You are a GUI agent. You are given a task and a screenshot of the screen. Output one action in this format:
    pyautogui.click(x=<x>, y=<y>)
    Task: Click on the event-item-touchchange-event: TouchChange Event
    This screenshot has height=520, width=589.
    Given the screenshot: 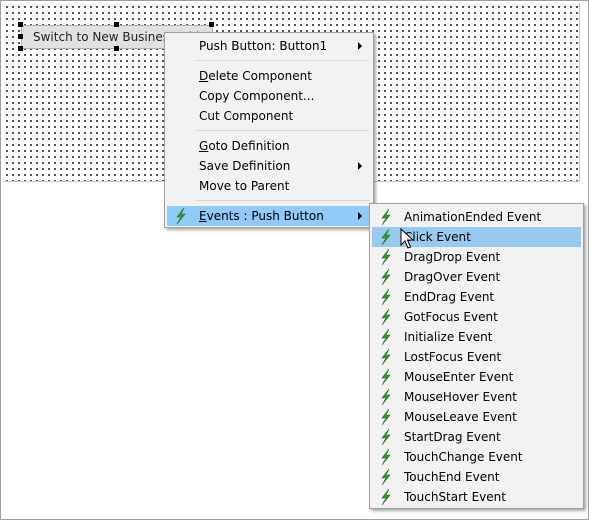 What is the action you would take?
    pyautogui.click(x=476, y=457)
    